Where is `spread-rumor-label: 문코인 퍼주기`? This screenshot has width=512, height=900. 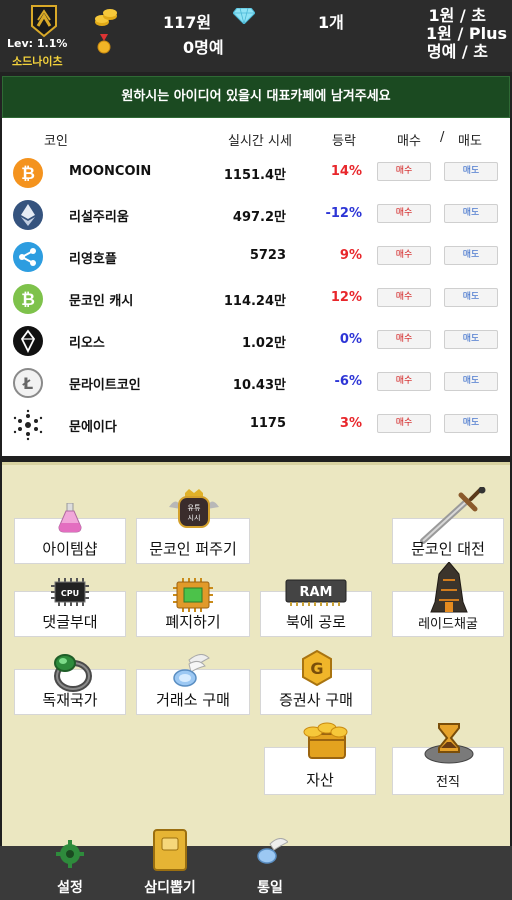
spread-rumor-label: 문코인 퍼주기 is located at coordinates (193, 549).